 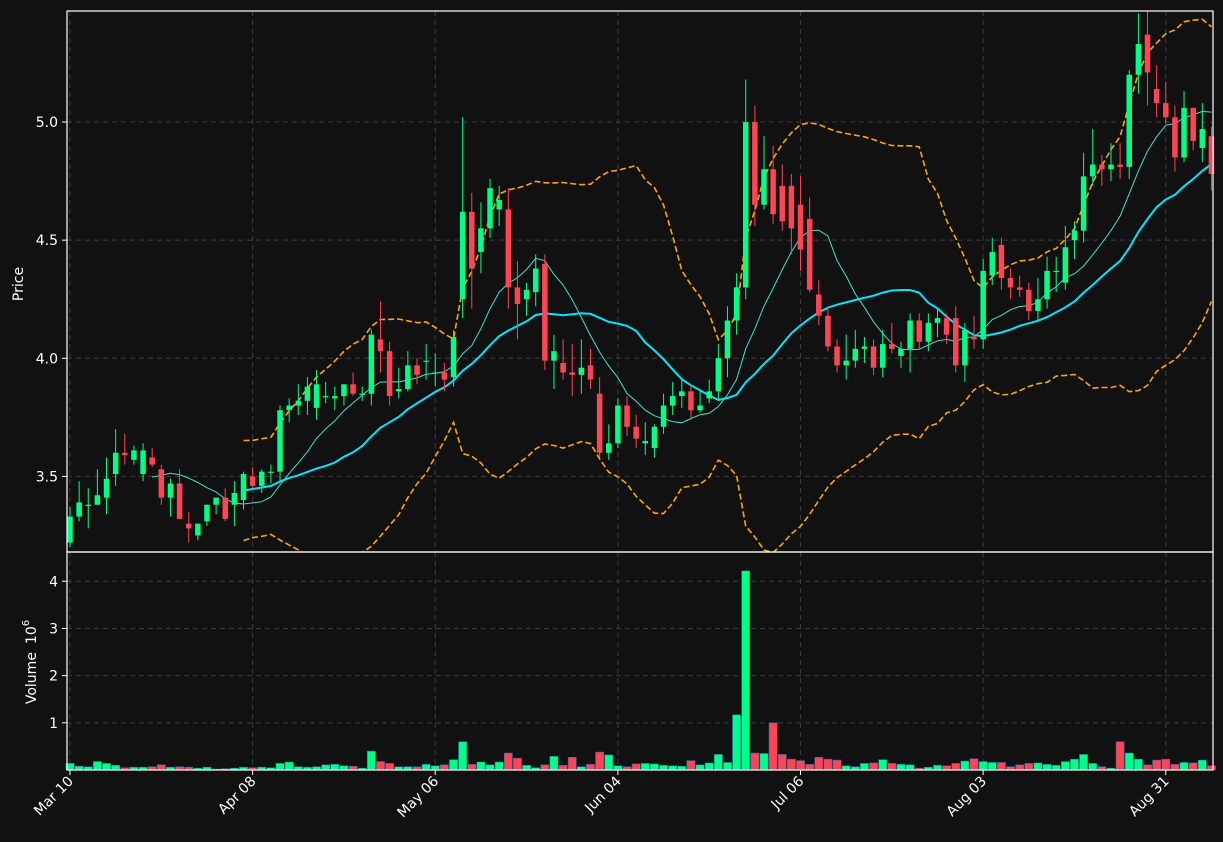 What do you see at coordinates (53, 724) in the screenshot?
I see `volume-tick-label: 1` at bounding box center [53, 724].